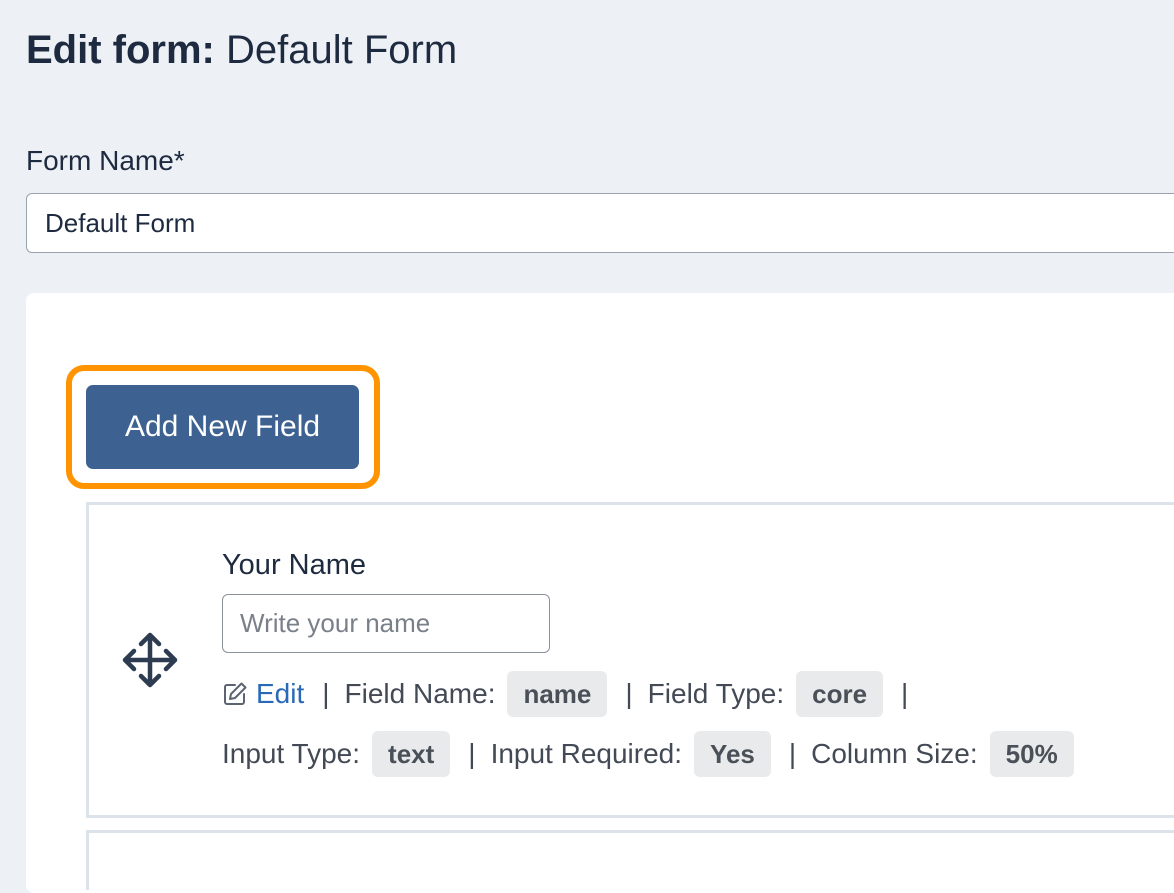  I want to click on field-preview-input, so click(386, 623).